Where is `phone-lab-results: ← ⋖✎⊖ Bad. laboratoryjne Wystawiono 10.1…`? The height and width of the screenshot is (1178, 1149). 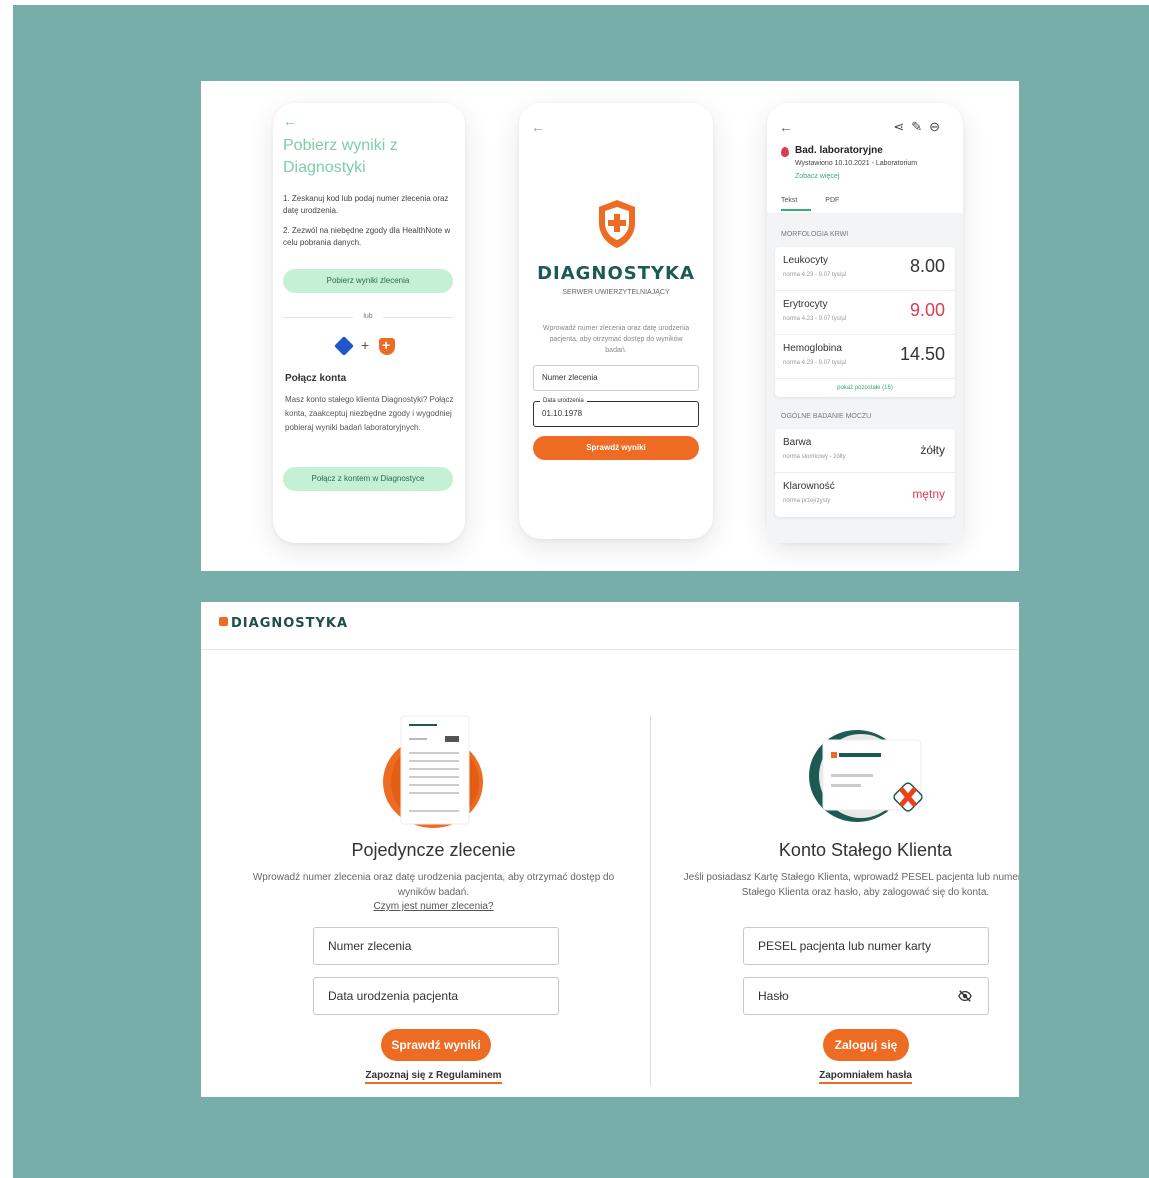 phone-lab-results: ← ⋖✎⊖ Bad. laboratoryjne Wystawiono 10.1… is located at coordinates (865, 323).